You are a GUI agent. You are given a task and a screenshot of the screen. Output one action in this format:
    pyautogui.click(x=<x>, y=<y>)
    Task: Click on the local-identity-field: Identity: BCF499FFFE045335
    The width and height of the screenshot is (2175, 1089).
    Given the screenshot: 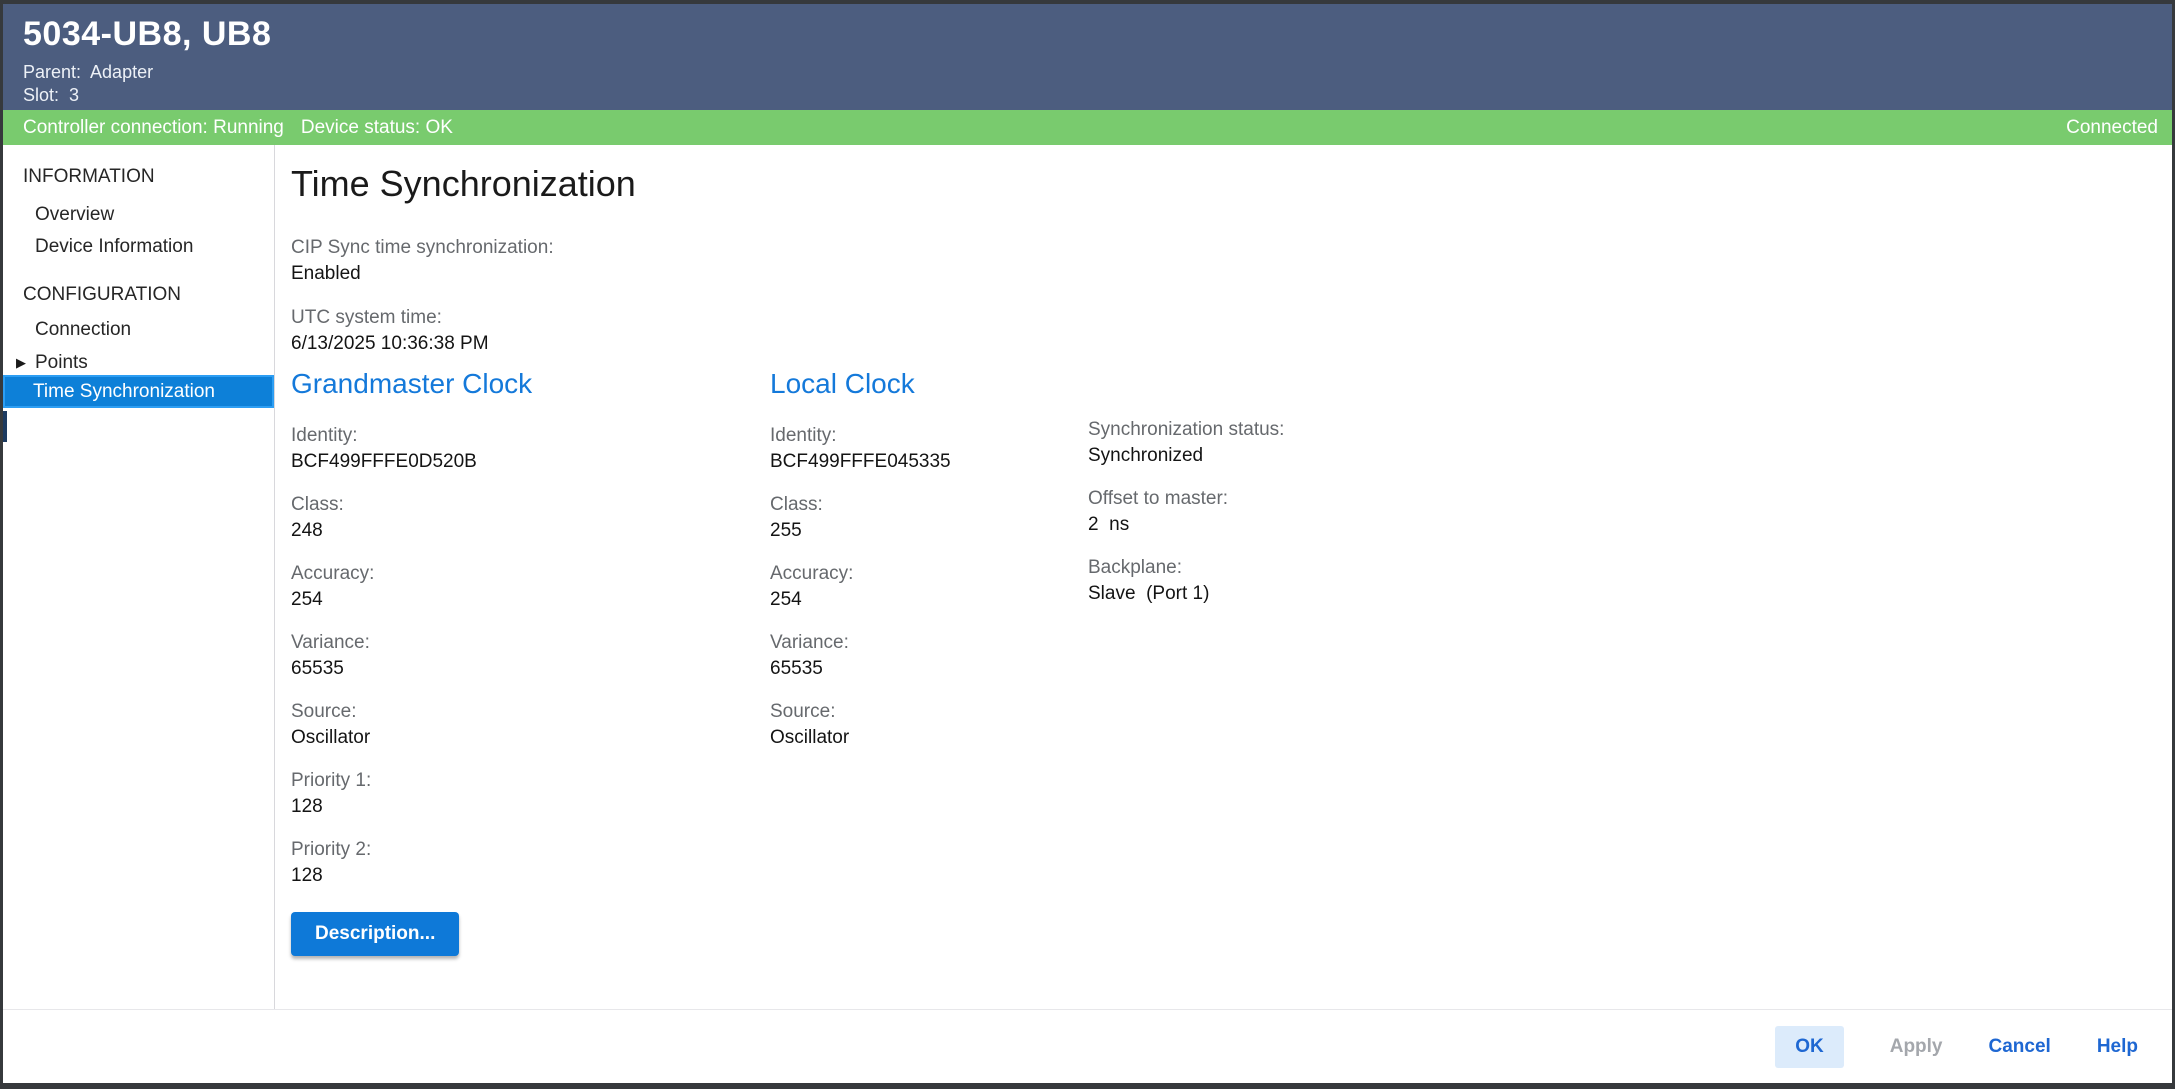 What is the action you would take?
    pyautogui.click(x=860, y=449)
    